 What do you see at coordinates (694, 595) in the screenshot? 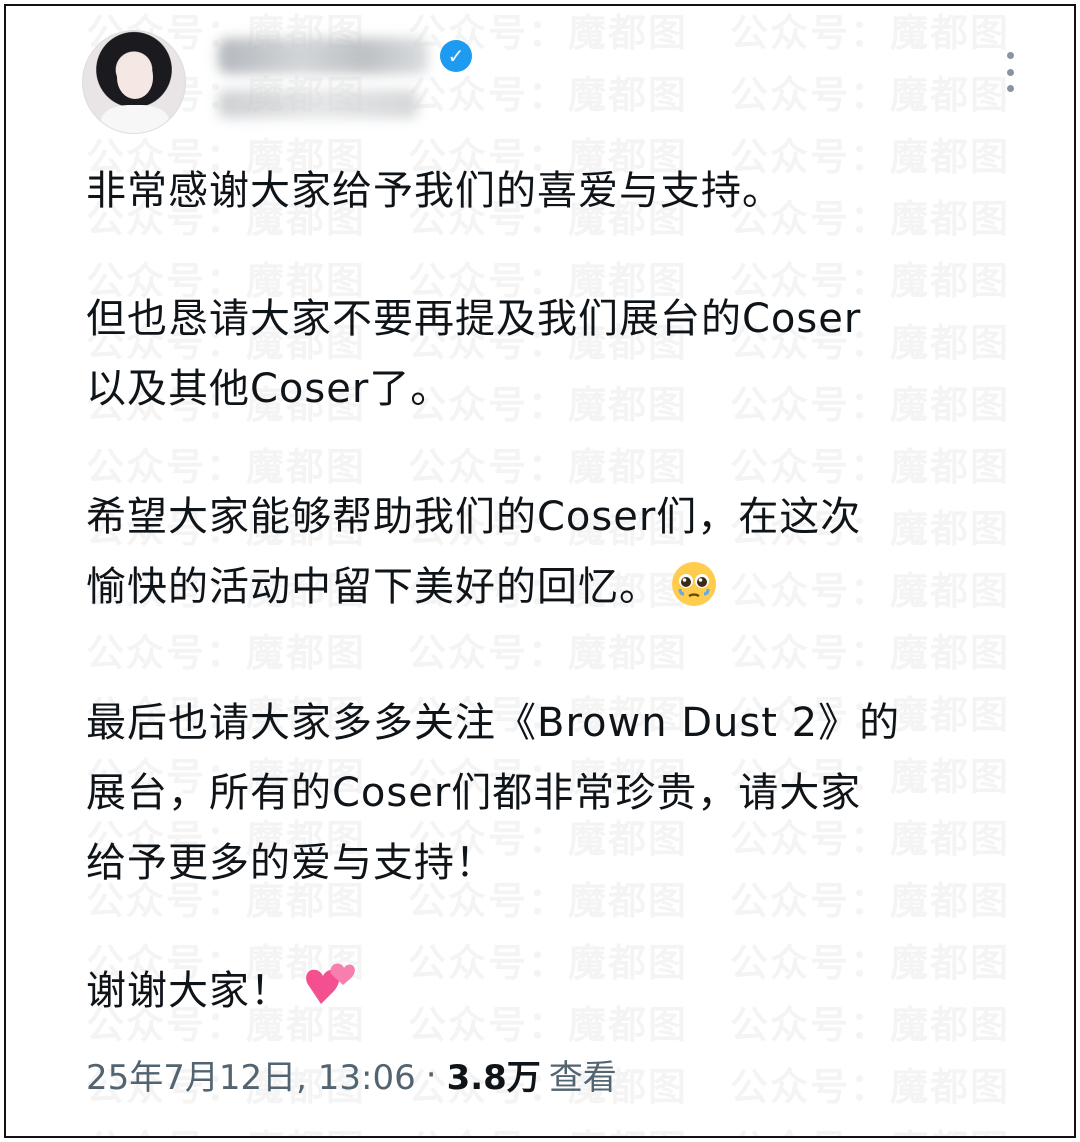
I see `pleading-face-emoji` at bounding box center [694, 595].